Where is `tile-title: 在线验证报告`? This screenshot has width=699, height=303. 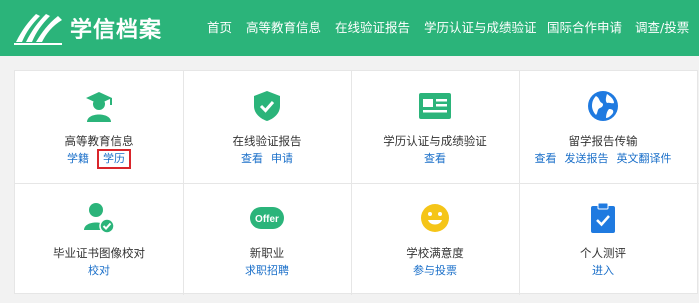
tile-title: 在线验证报告 is located at coordinates (267, 141).